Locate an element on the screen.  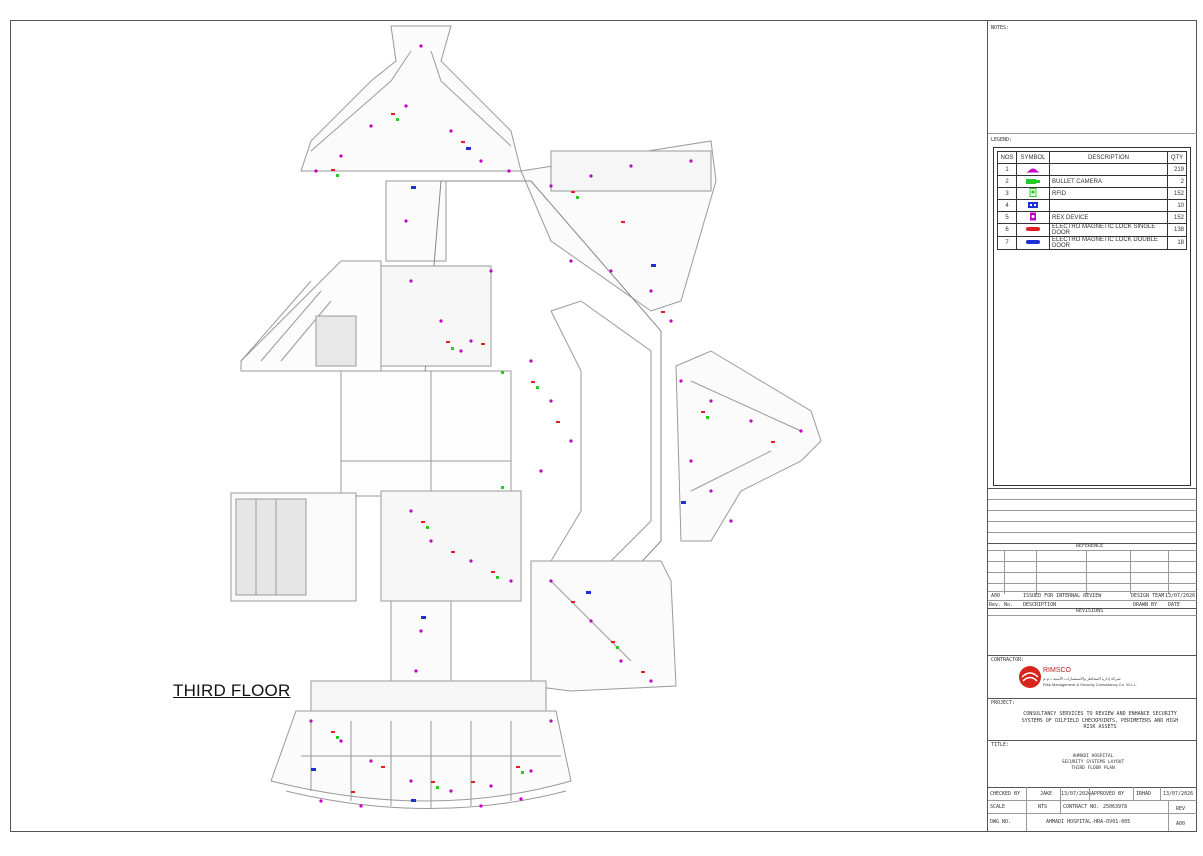
checked-by-label: CHECKED BY is located at coordinates (1005, 794).